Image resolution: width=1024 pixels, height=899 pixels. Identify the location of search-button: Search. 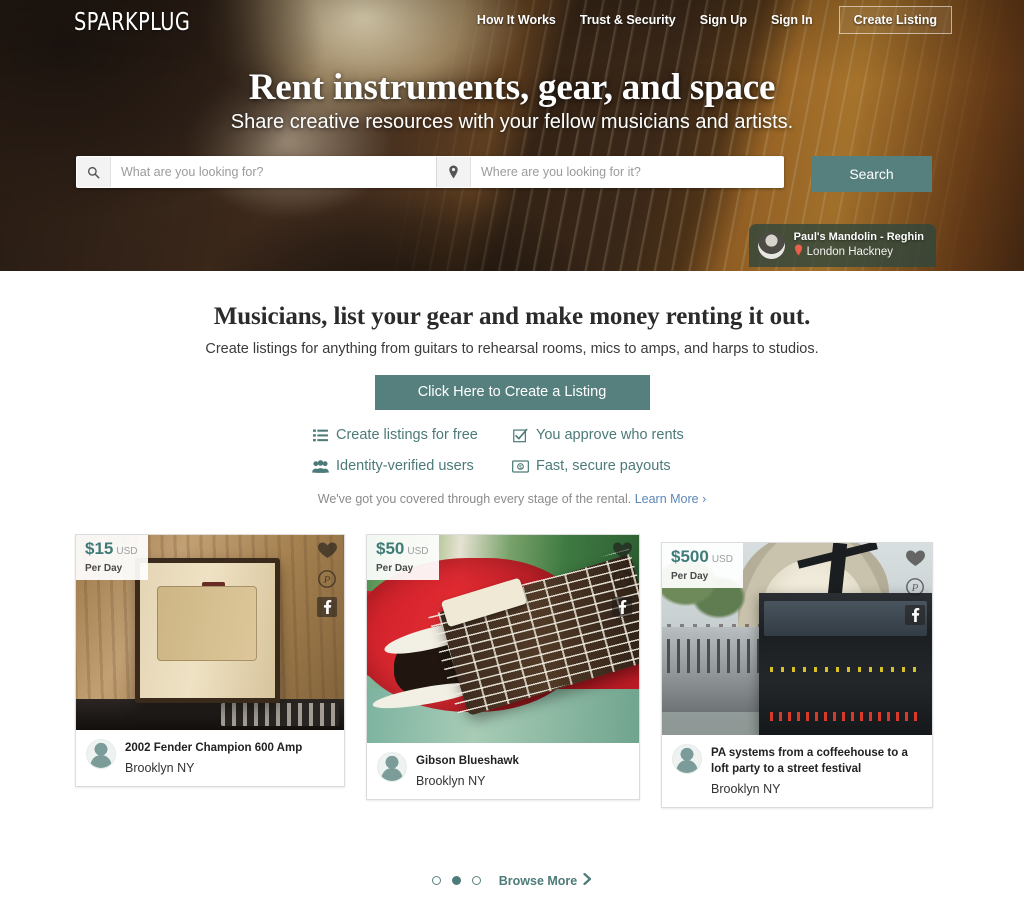
(871, 174).